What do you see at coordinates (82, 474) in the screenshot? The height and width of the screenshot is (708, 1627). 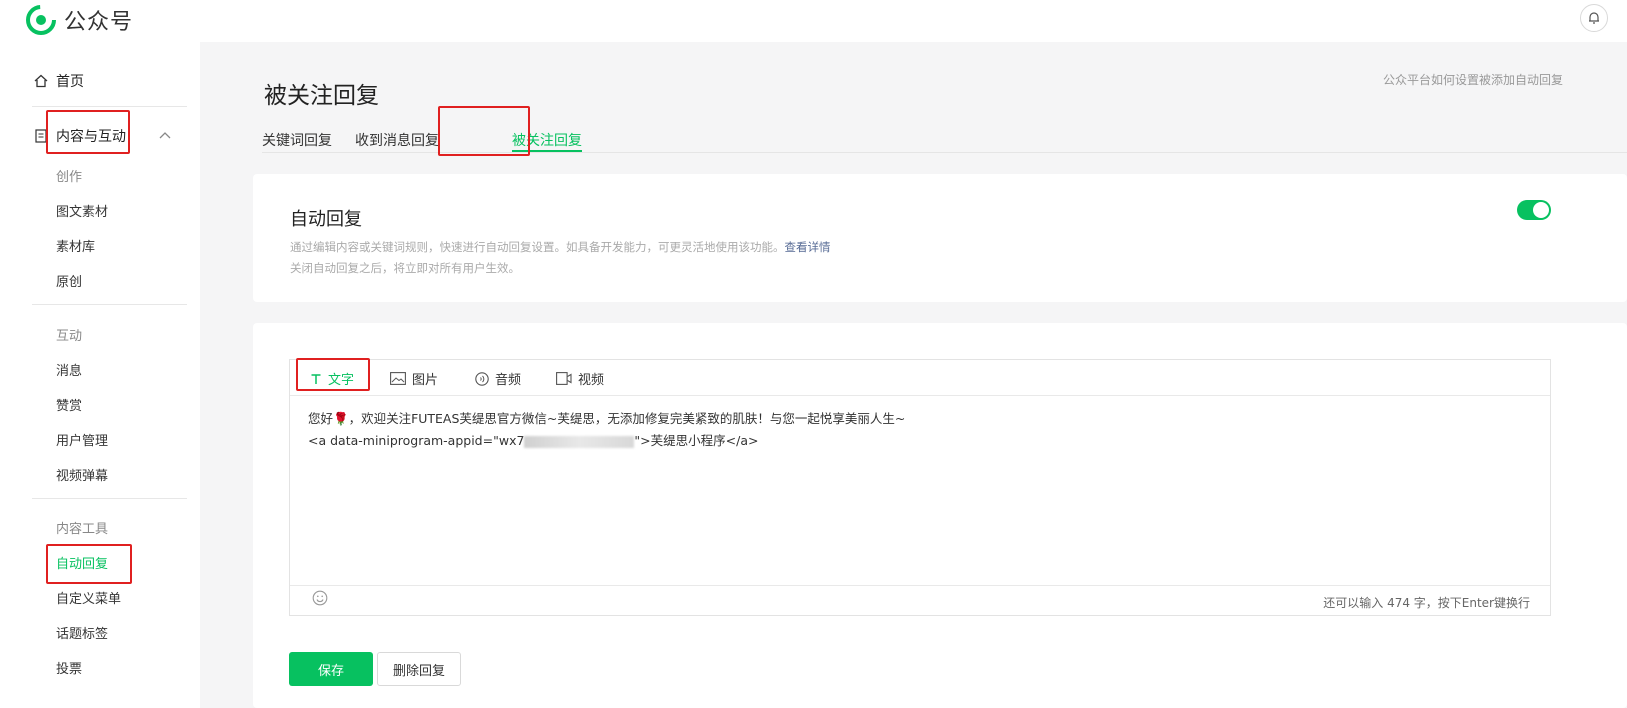 I see `sidebar-item-video-danmaku: 视频弹幕` at bounding box center [82, 474].